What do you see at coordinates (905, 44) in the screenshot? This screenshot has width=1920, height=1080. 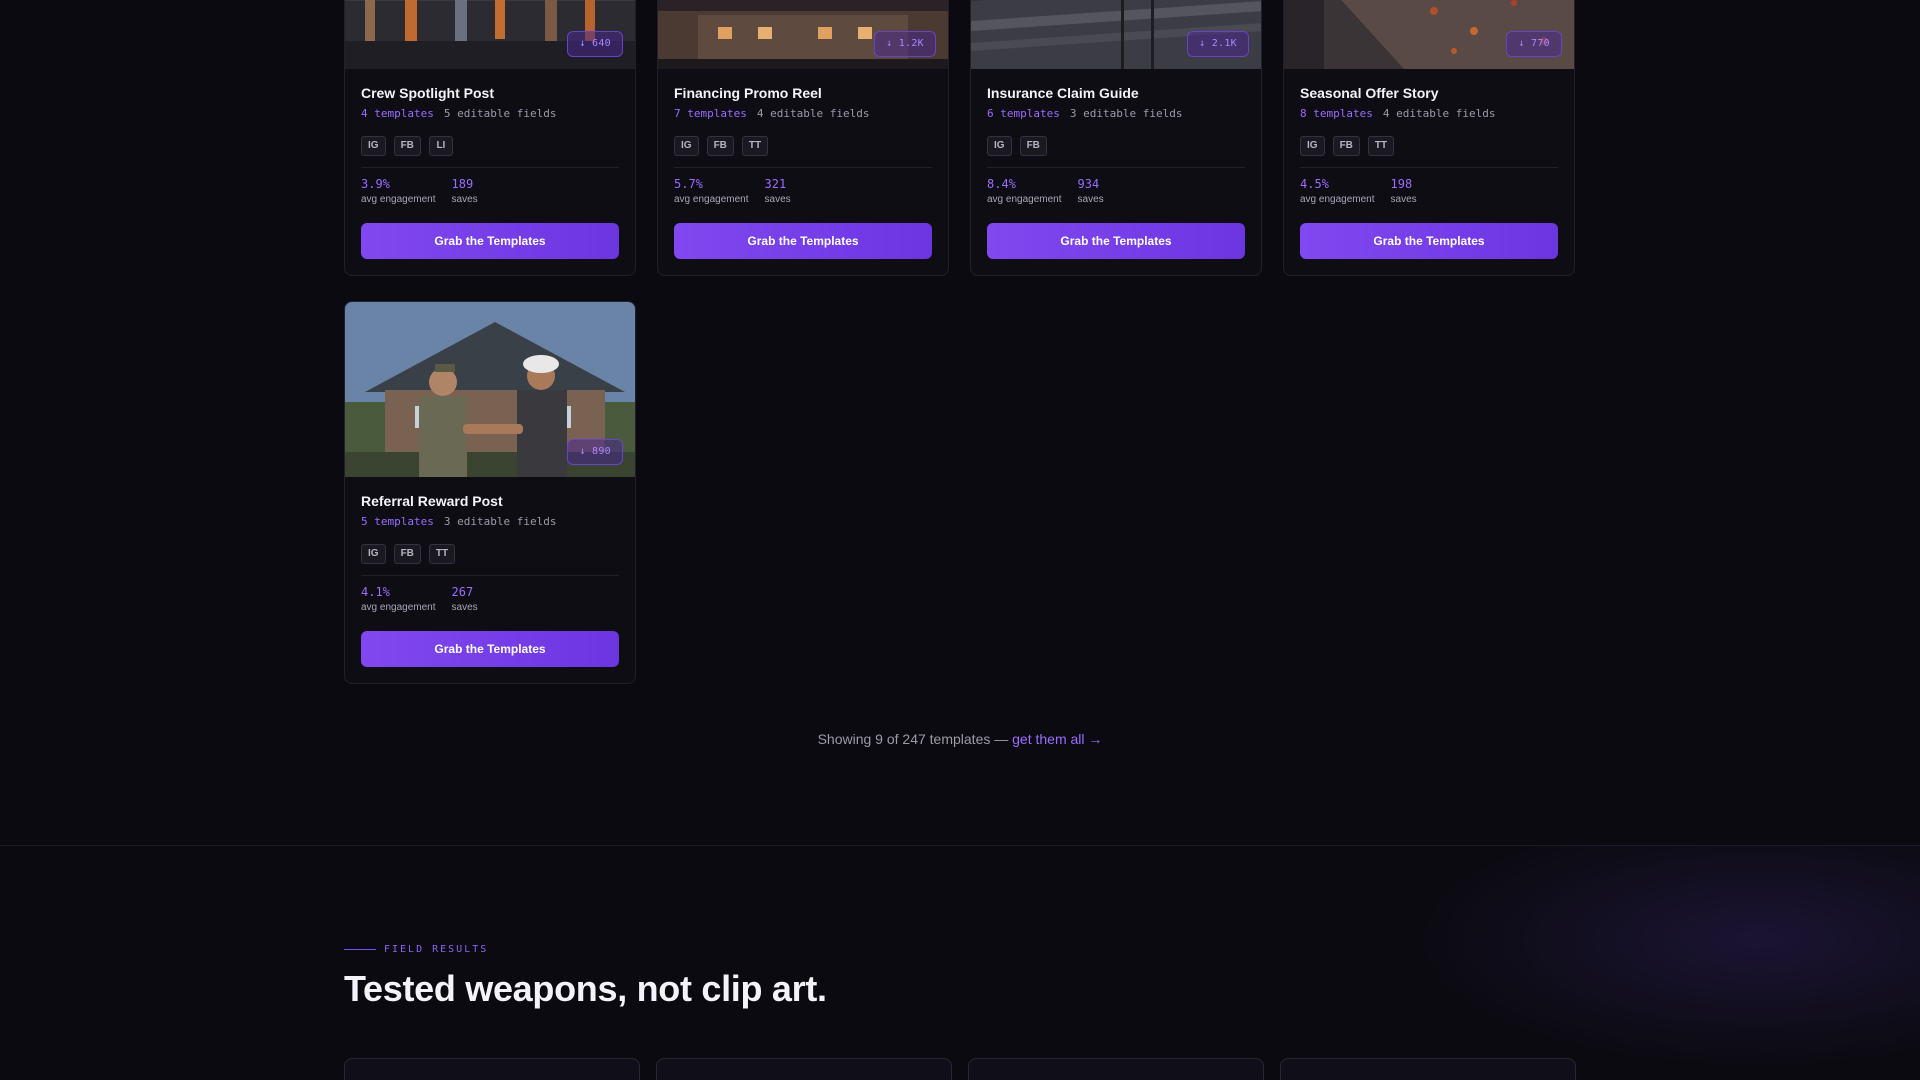 I see `download-count-badge: ↓ 1.2K` at bounding box center [905, 44].